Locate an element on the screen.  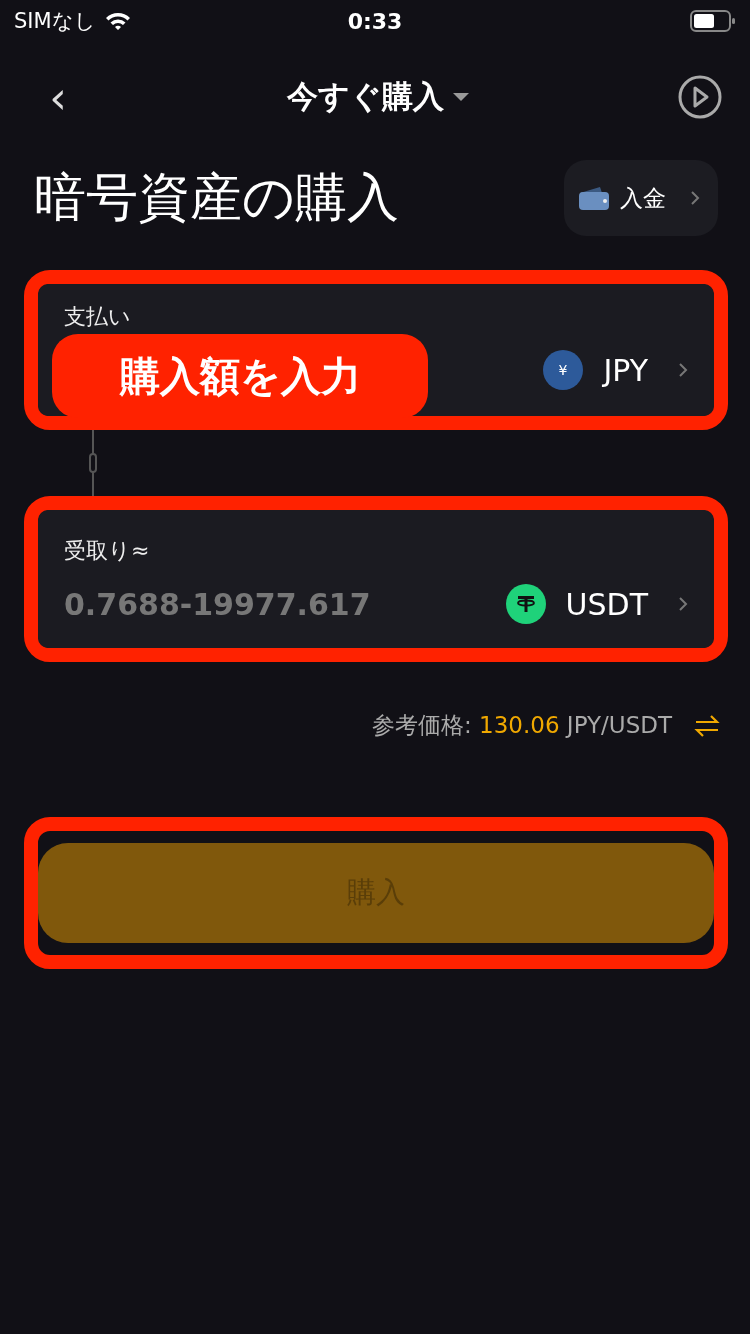
carrier-label: SIMなし is located at coordinates (55, 21).